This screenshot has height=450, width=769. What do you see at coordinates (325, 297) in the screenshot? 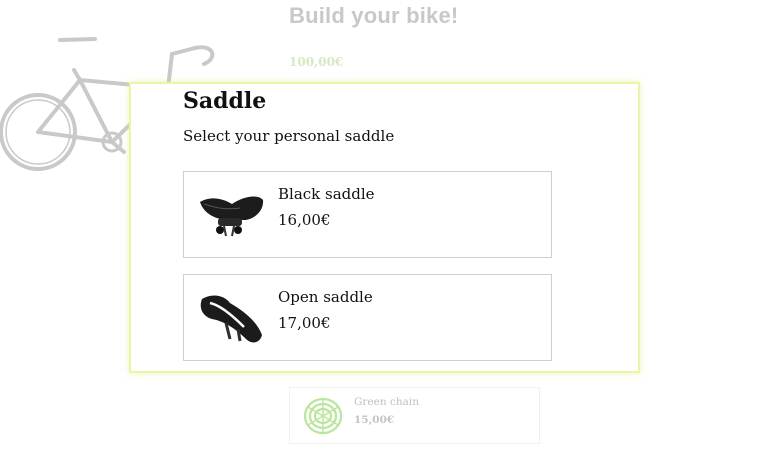
I see `option-name: Open saddle` at bounding box center [325, 297].